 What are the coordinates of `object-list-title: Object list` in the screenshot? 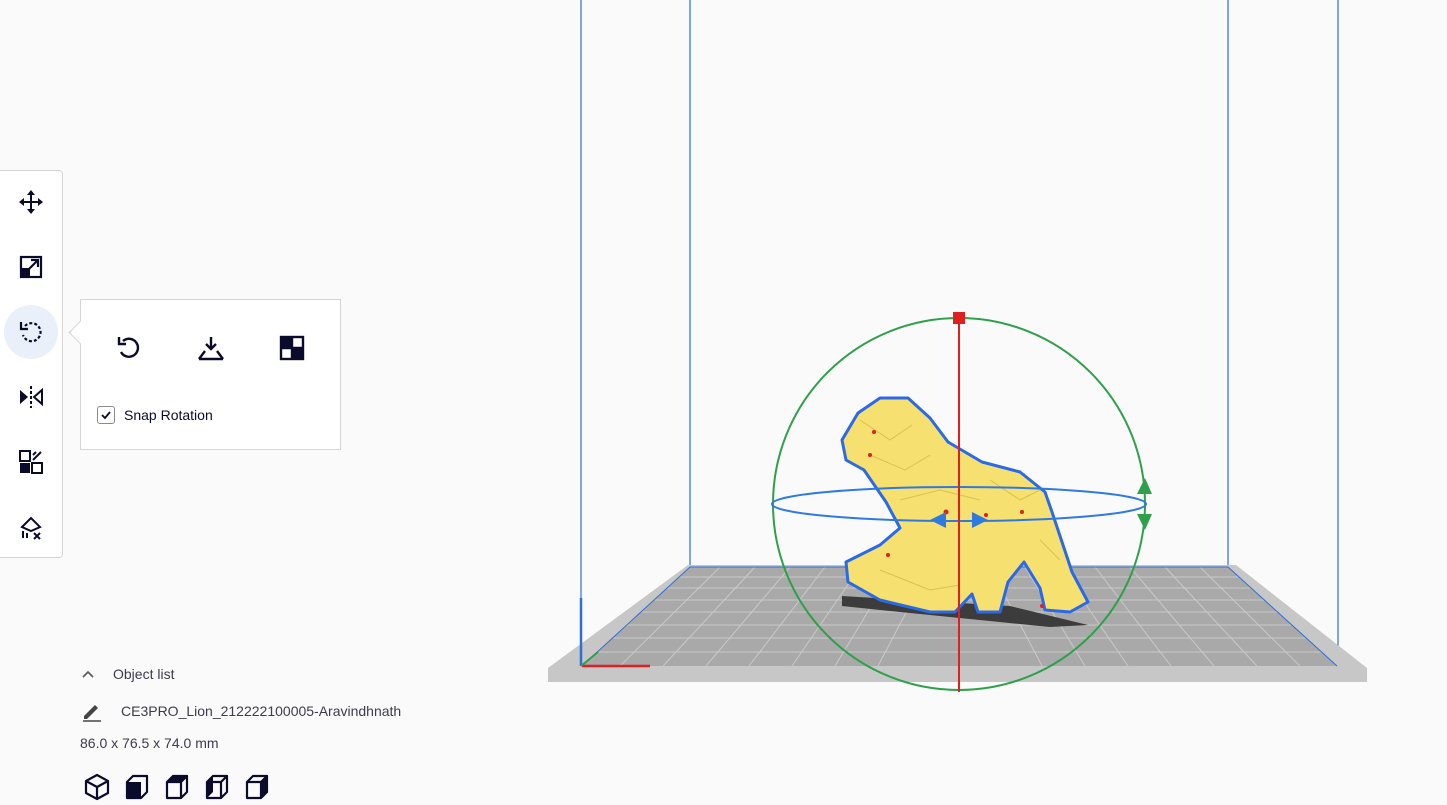 It's located at (144, 674).